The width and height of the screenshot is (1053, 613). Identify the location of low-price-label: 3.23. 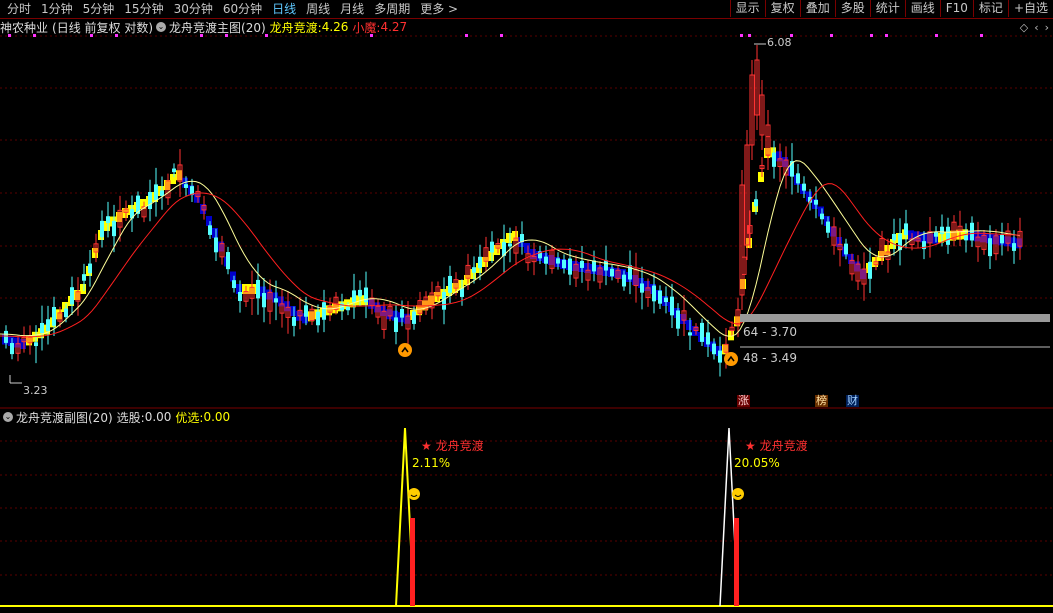
(35, 390).